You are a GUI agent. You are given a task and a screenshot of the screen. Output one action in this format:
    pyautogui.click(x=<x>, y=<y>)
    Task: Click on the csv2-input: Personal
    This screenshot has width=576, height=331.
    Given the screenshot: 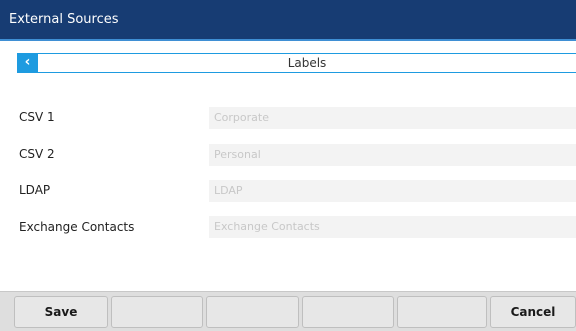 What is the action you would take?
    pyautogui.click(x=392, y=155)
    